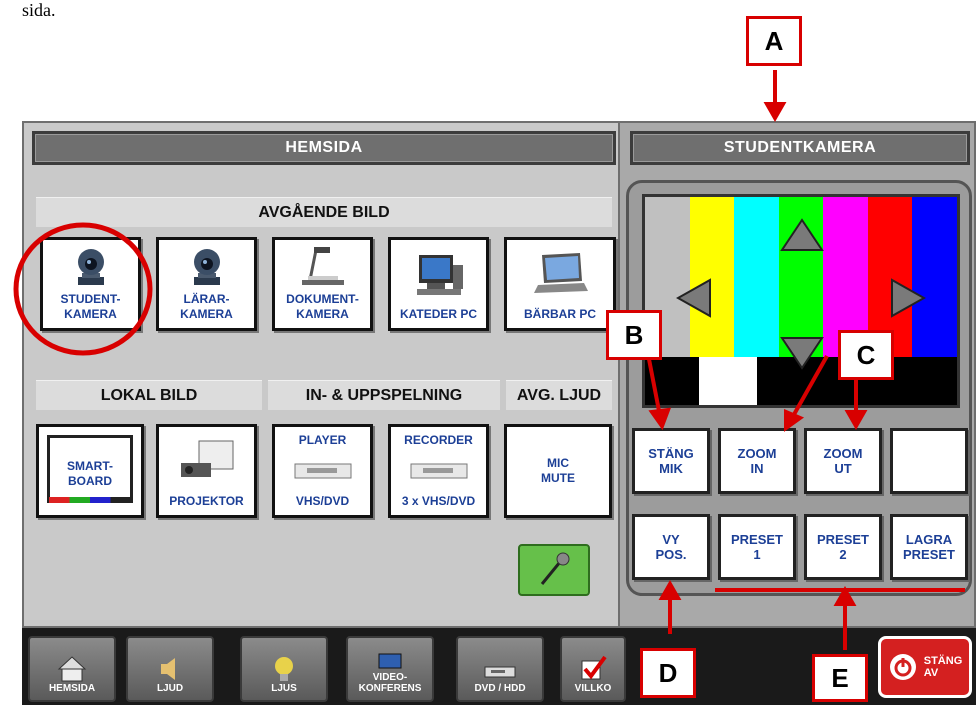 Image resolution: width=978 pixels, height=705 pixels. What do you see at coordinates (866, 355) in the screenshot?
I see `callout-c: C` at bounding box center [866, 355].